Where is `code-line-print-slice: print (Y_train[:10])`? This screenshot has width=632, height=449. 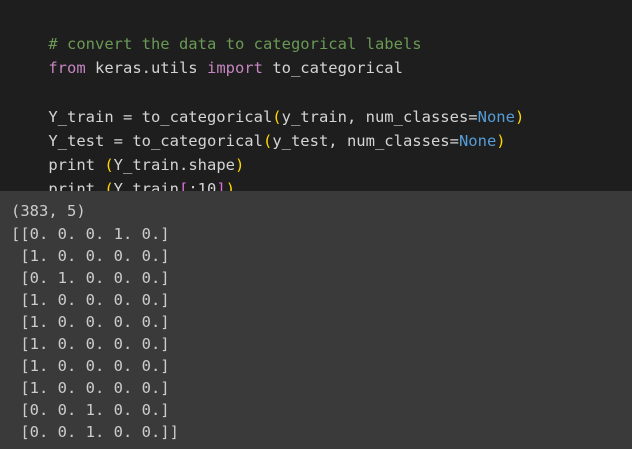
code-line-print-slice: print (Y_train[:10]) is located at coordinates (123, 177).